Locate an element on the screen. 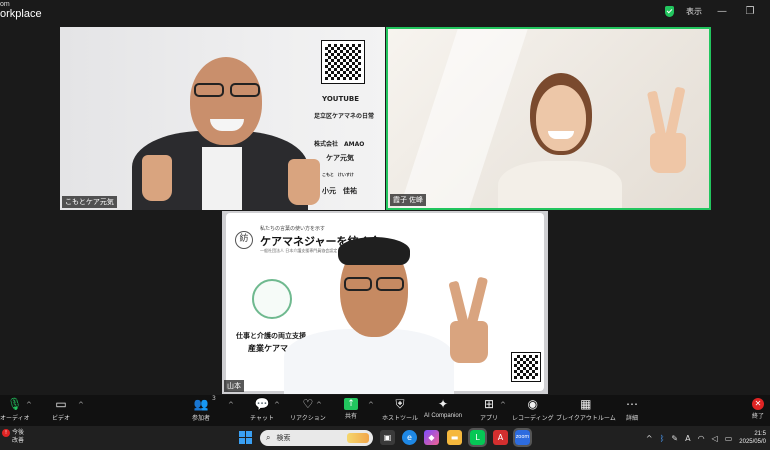 The width and height of the screenshot is (770, 450). video-options-caret: ^ is located at coordinates (81, 405).